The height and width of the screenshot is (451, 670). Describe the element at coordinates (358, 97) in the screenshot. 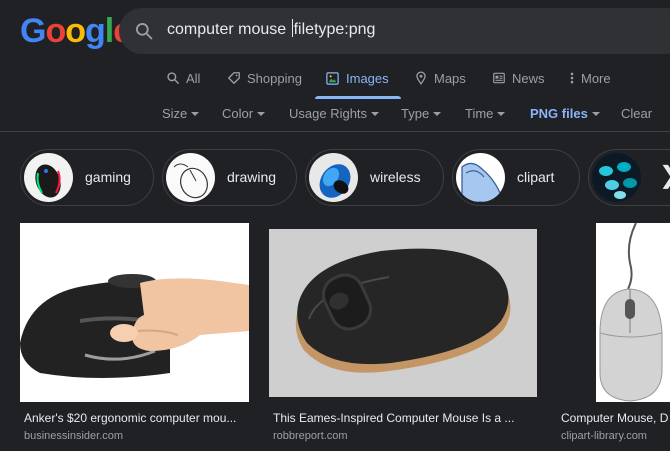

I see `active-tab-indicator` at that location.